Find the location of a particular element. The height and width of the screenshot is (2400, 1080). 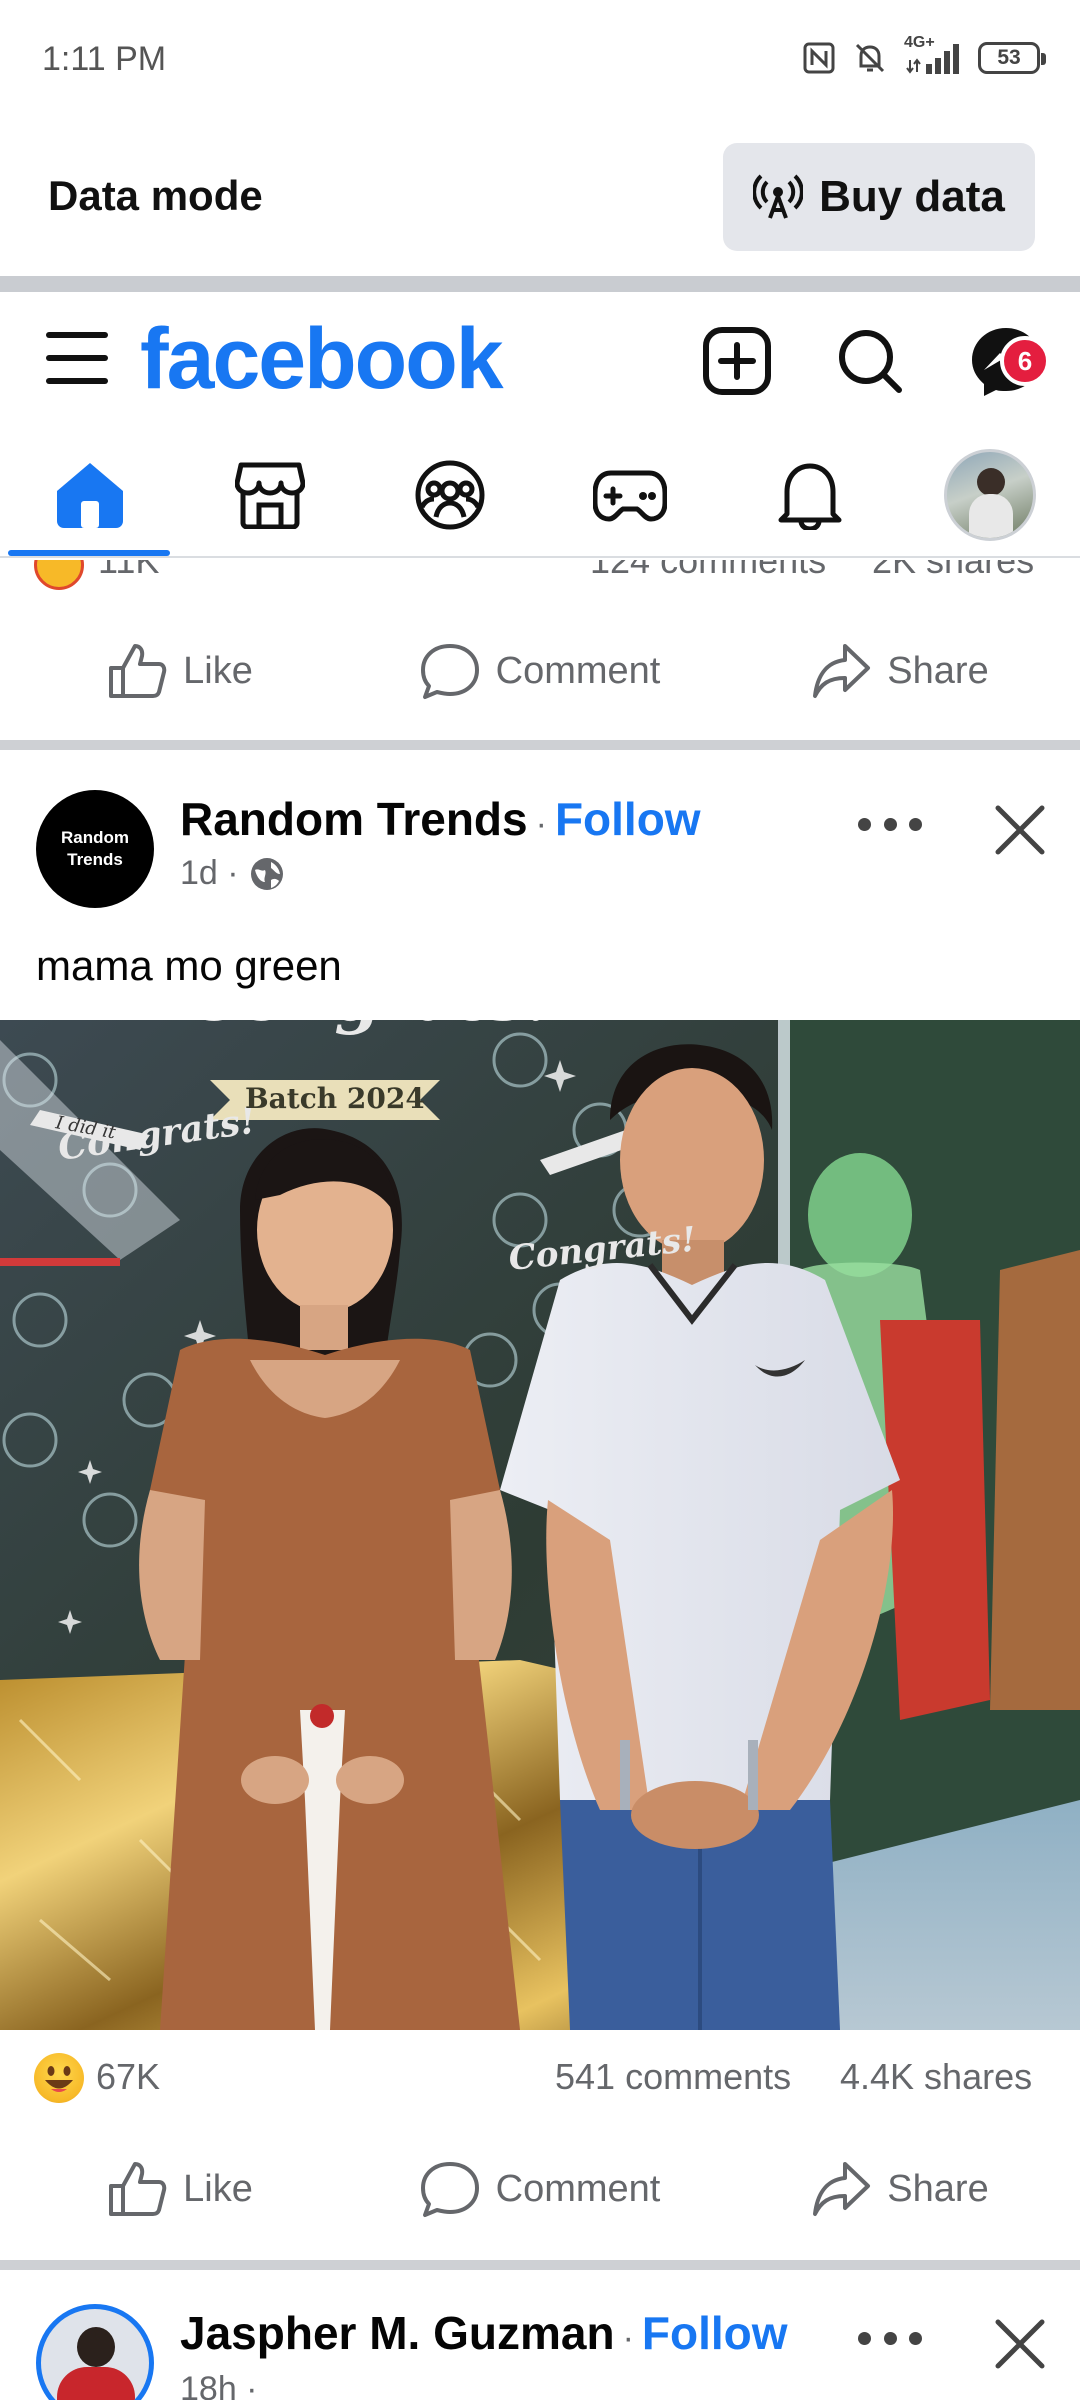

menu-icon is located at coordinates (77, 358).